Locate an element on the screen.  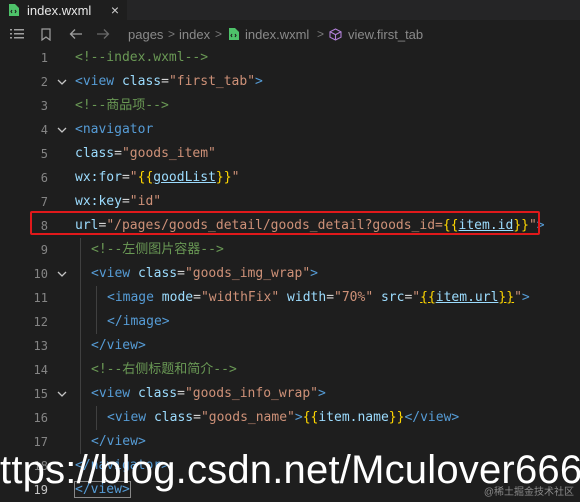
comment: <!--右侧标题和简介--> is located at coordinates (164, 369).